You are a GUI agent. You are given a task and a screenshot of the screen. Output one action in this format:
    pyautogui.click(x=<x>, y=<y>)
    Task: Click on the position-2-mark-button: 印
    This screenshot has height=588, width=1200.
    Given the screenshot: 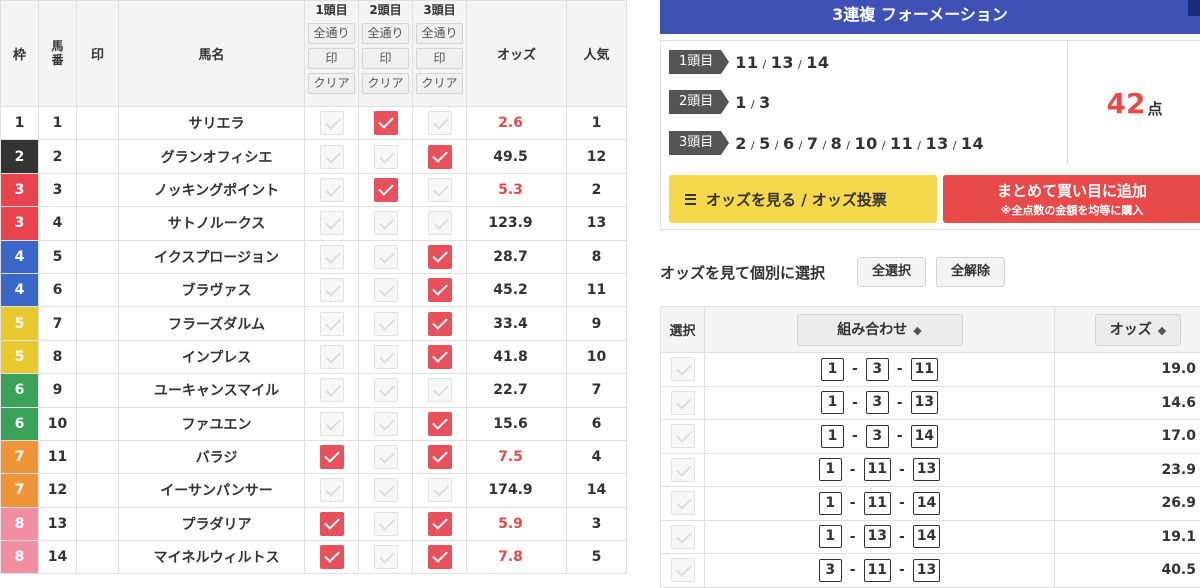 What is the action you would take?
    pyautogui.click(x=385, y=58)
    